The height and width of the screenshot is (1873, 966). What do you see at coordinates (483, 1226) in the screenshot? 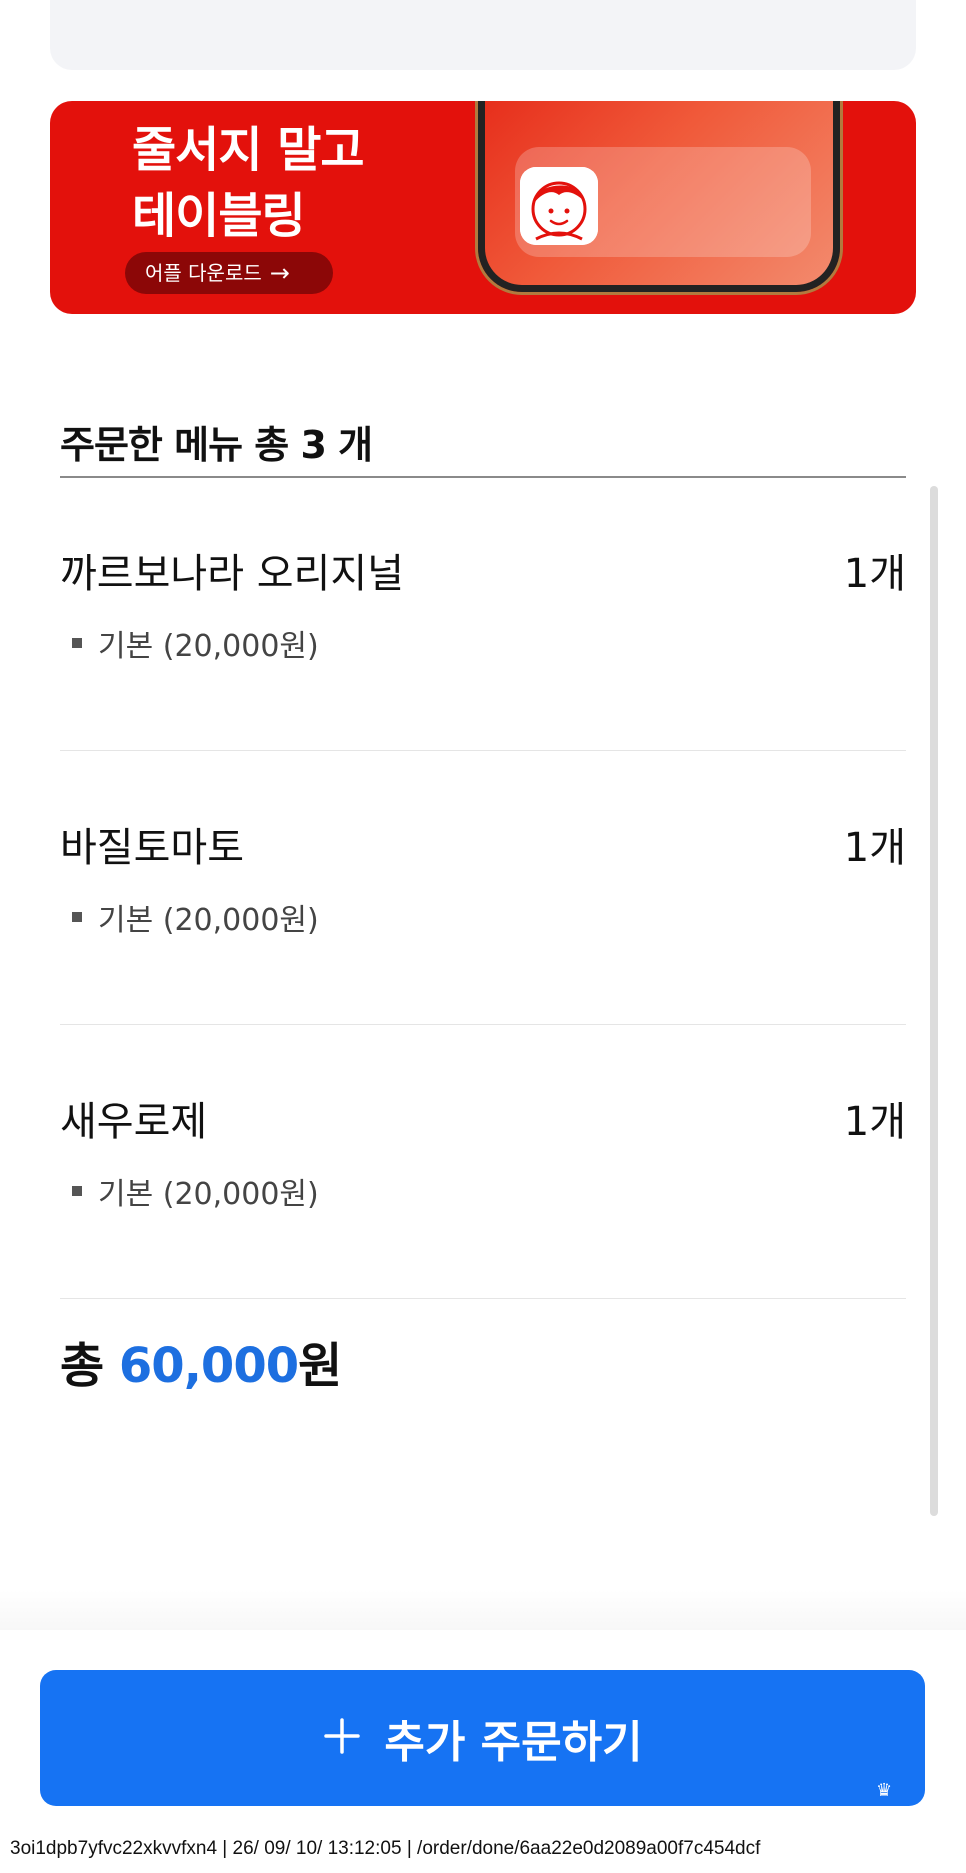
I see `order-item: 새우로제 1개 기본 (20,000원)` at bounding box center [483, 1226].